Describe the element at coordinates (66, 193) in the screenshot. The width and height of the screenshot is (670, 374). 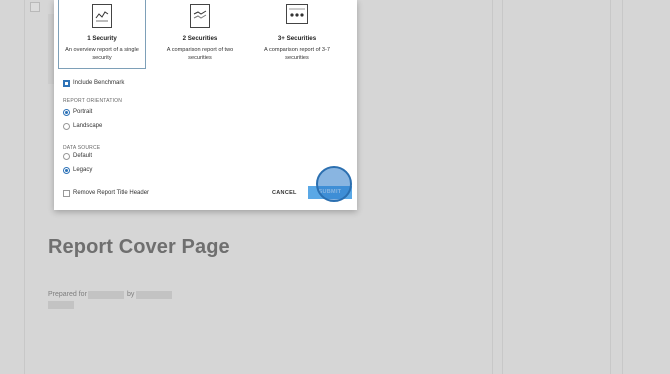
I see `remove-title-header-checkbox` at that location.